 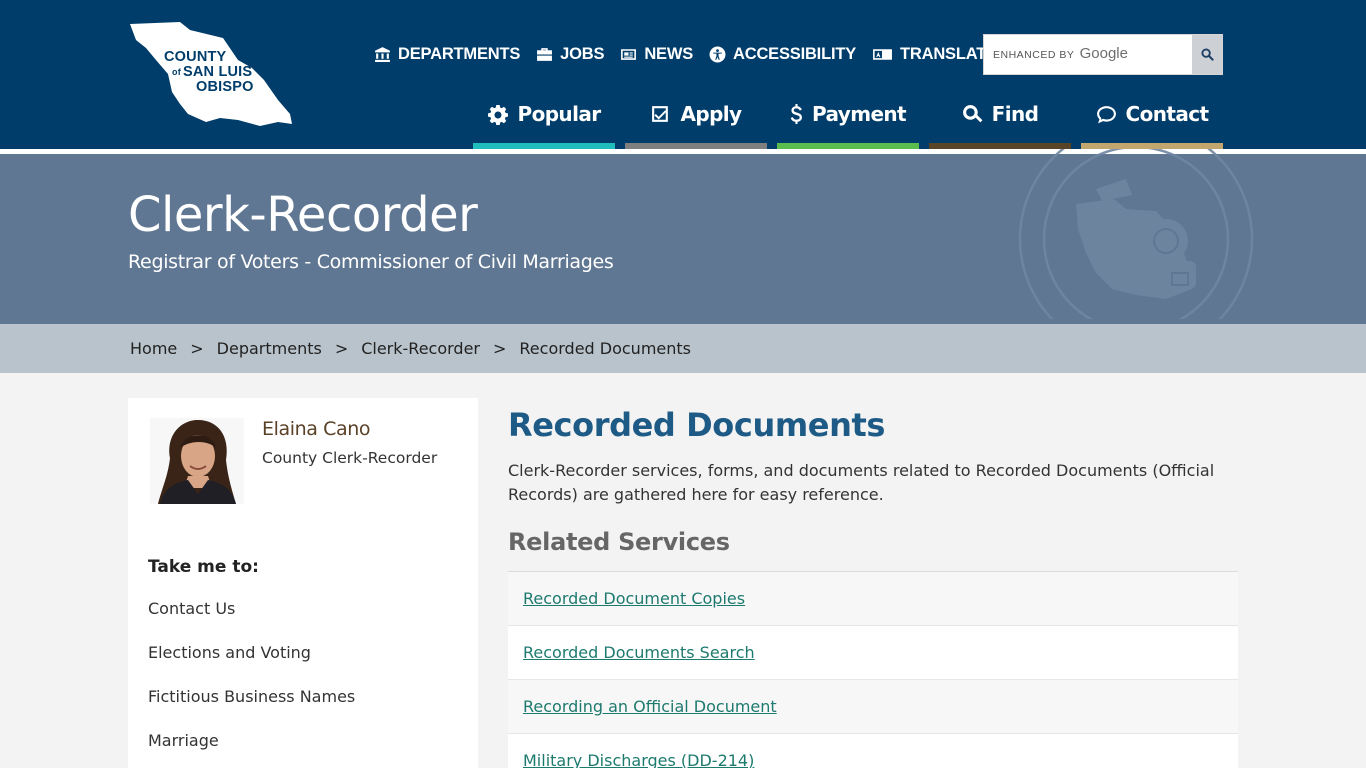 I want to click on list-item: Recording an Official Document, so click(x=873, y=707).